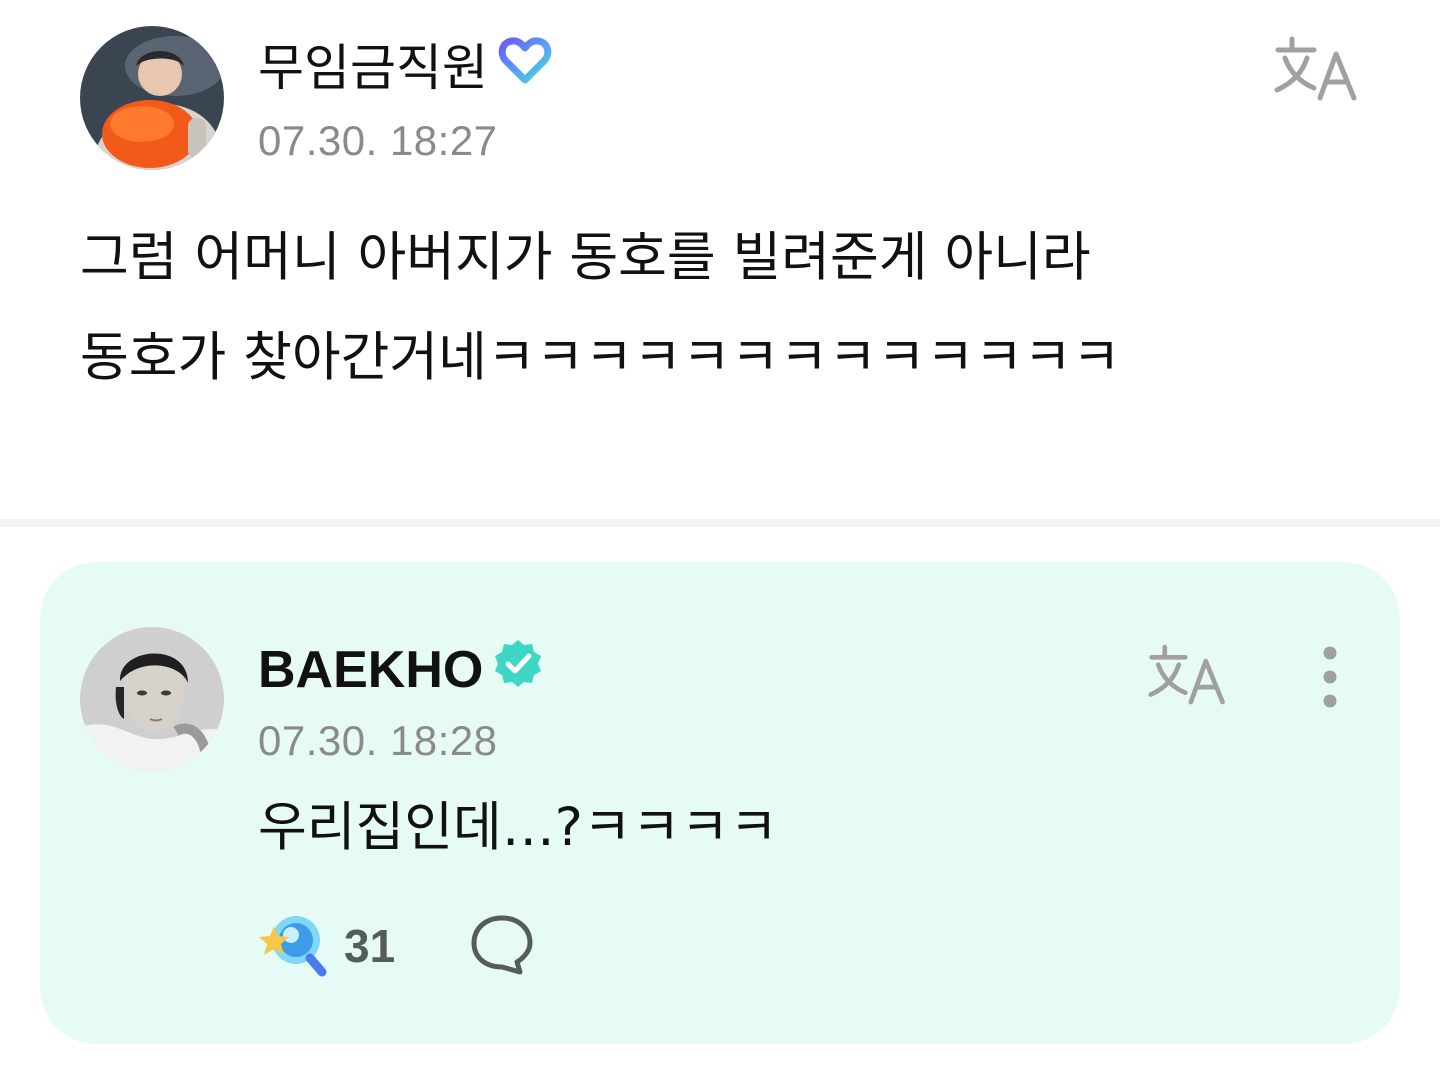  I want to click on post-body-line-2: 동호가 찾아간거네ㅋㅋㅋㅋㅋㅋㅋㅋㅋㅋㅋㅋㅋ, so click(600, 357).